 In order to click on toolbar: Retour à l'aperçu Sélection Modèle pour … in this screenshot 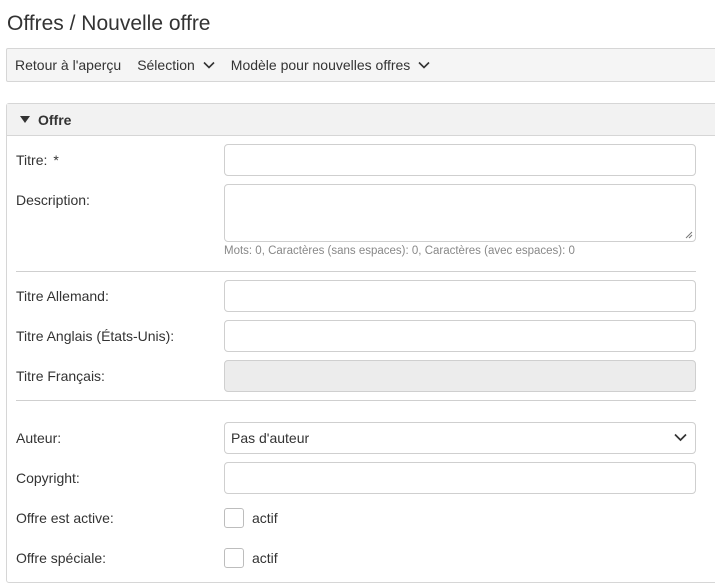, I will do `click(360, 65)`.